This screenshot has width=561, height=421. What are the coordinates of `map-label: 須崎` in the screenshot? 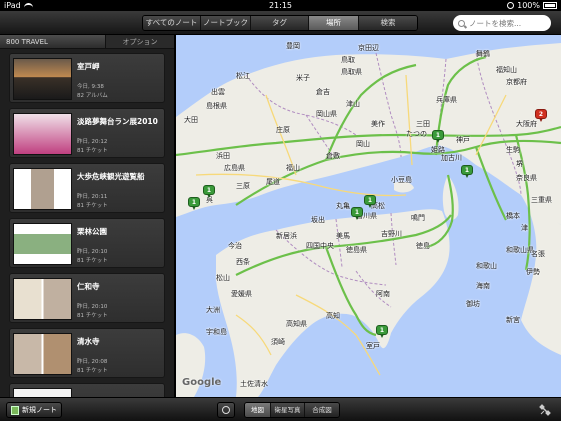 It's located at (278, 342).